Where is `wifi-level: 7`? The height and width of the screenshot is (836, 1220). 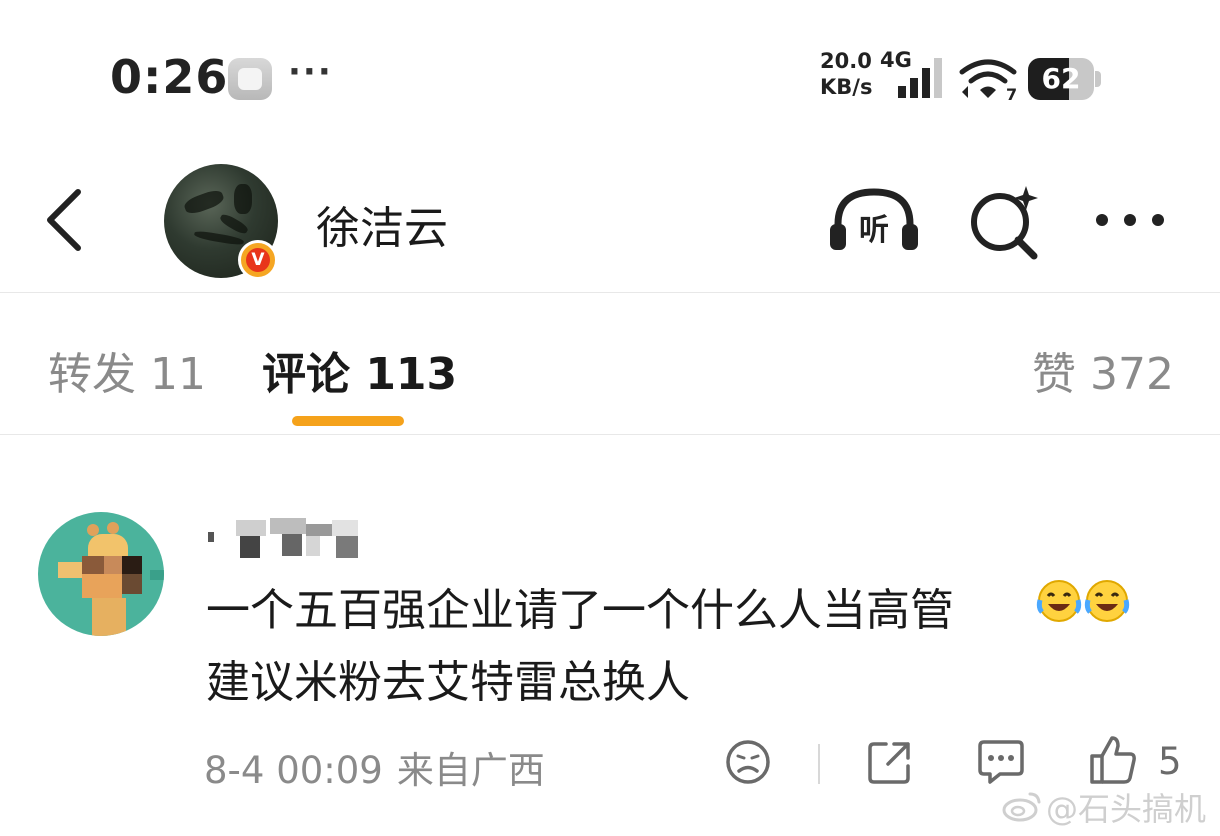 wifi-level: 7 is located at coordinates (1011, 93).